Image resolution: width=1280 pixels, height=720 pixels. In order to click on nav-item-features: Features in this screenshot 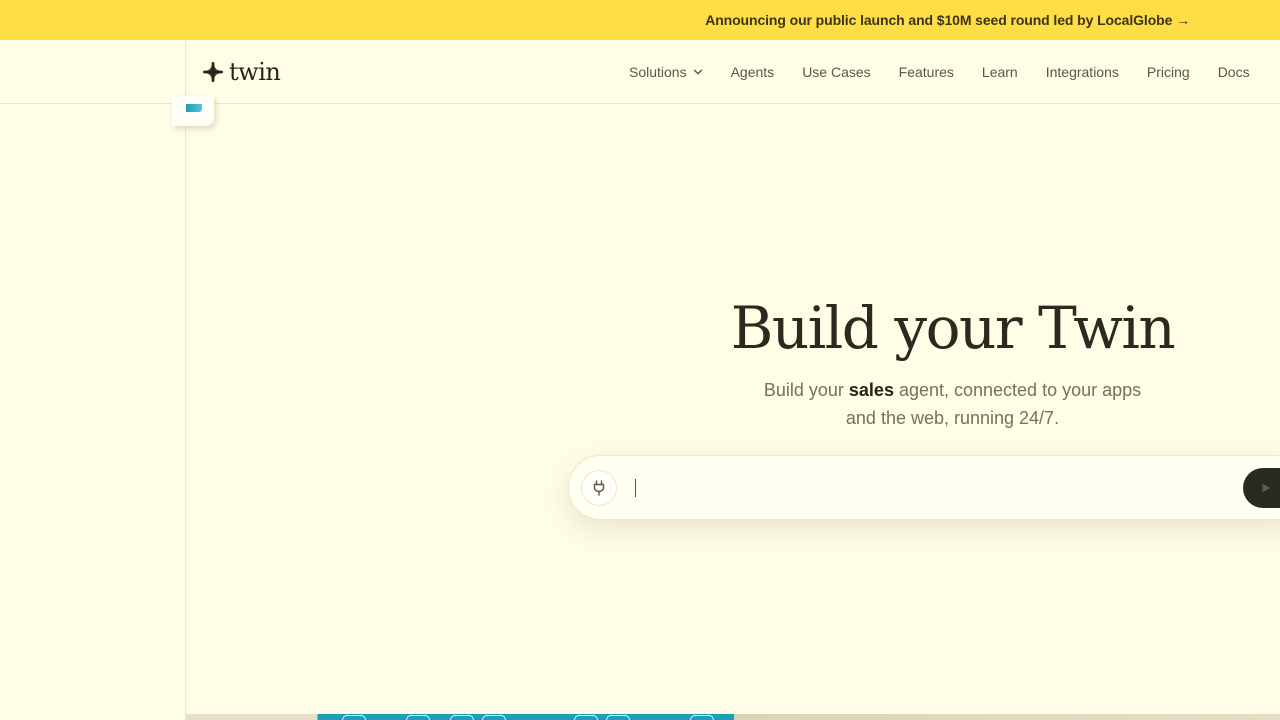, I will do `click(926, 72)`.